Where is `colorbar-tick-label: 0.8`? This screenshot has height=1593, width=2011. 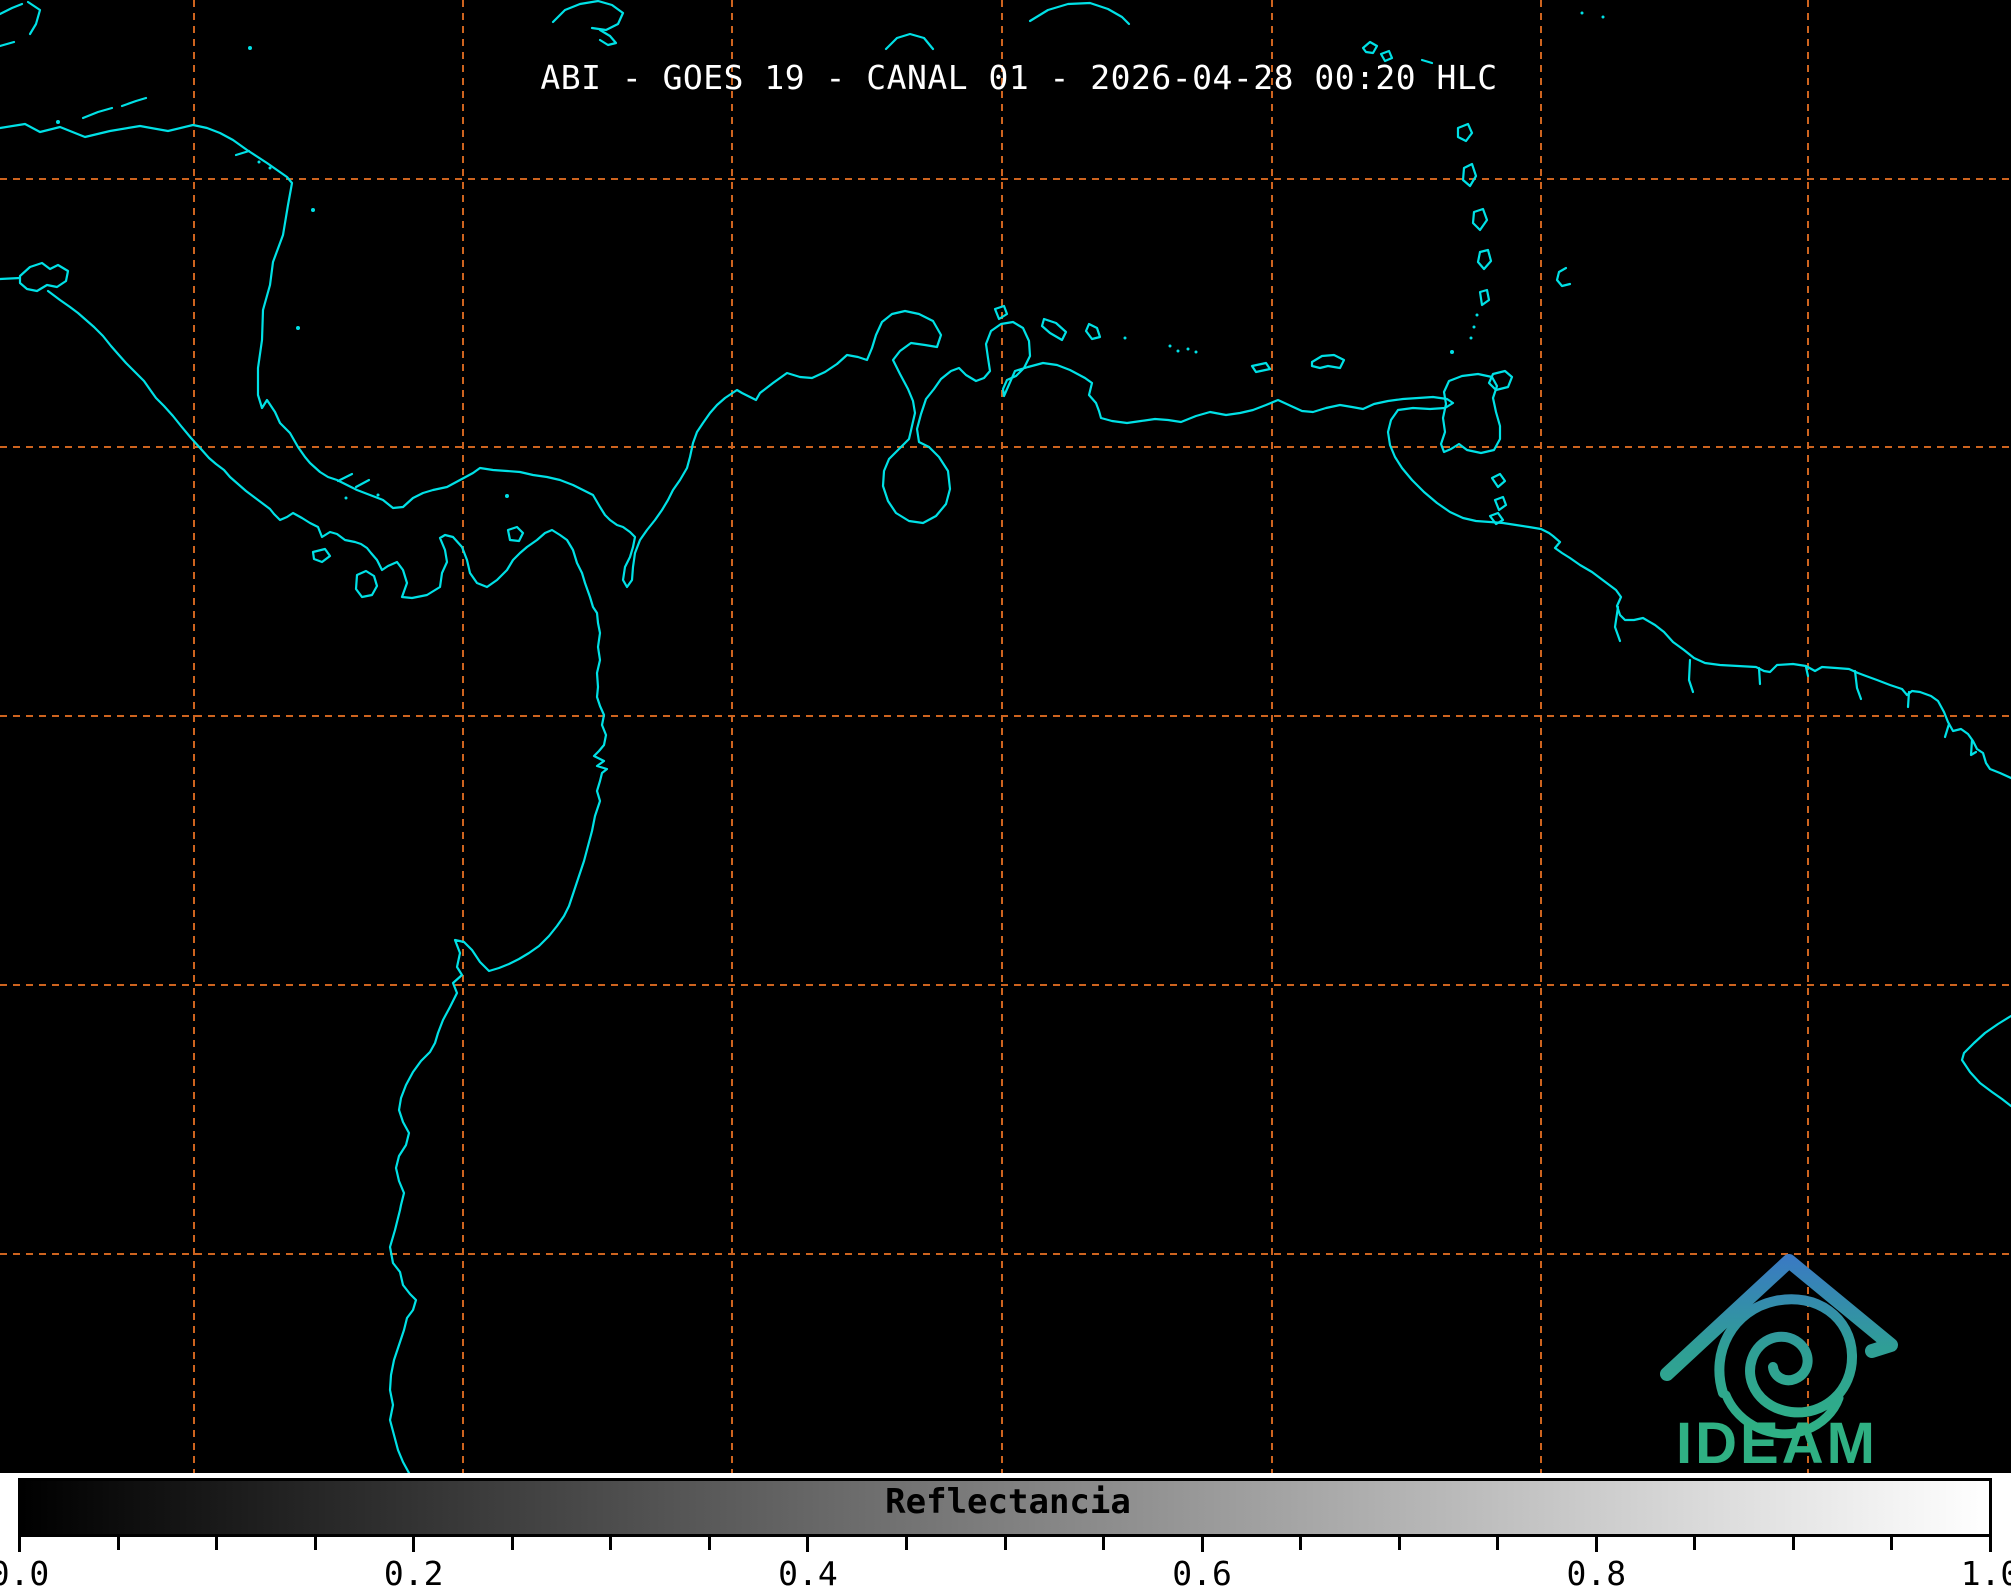 colorbar-tick-label: 0.8 is located at coordinates (1596, 1573).